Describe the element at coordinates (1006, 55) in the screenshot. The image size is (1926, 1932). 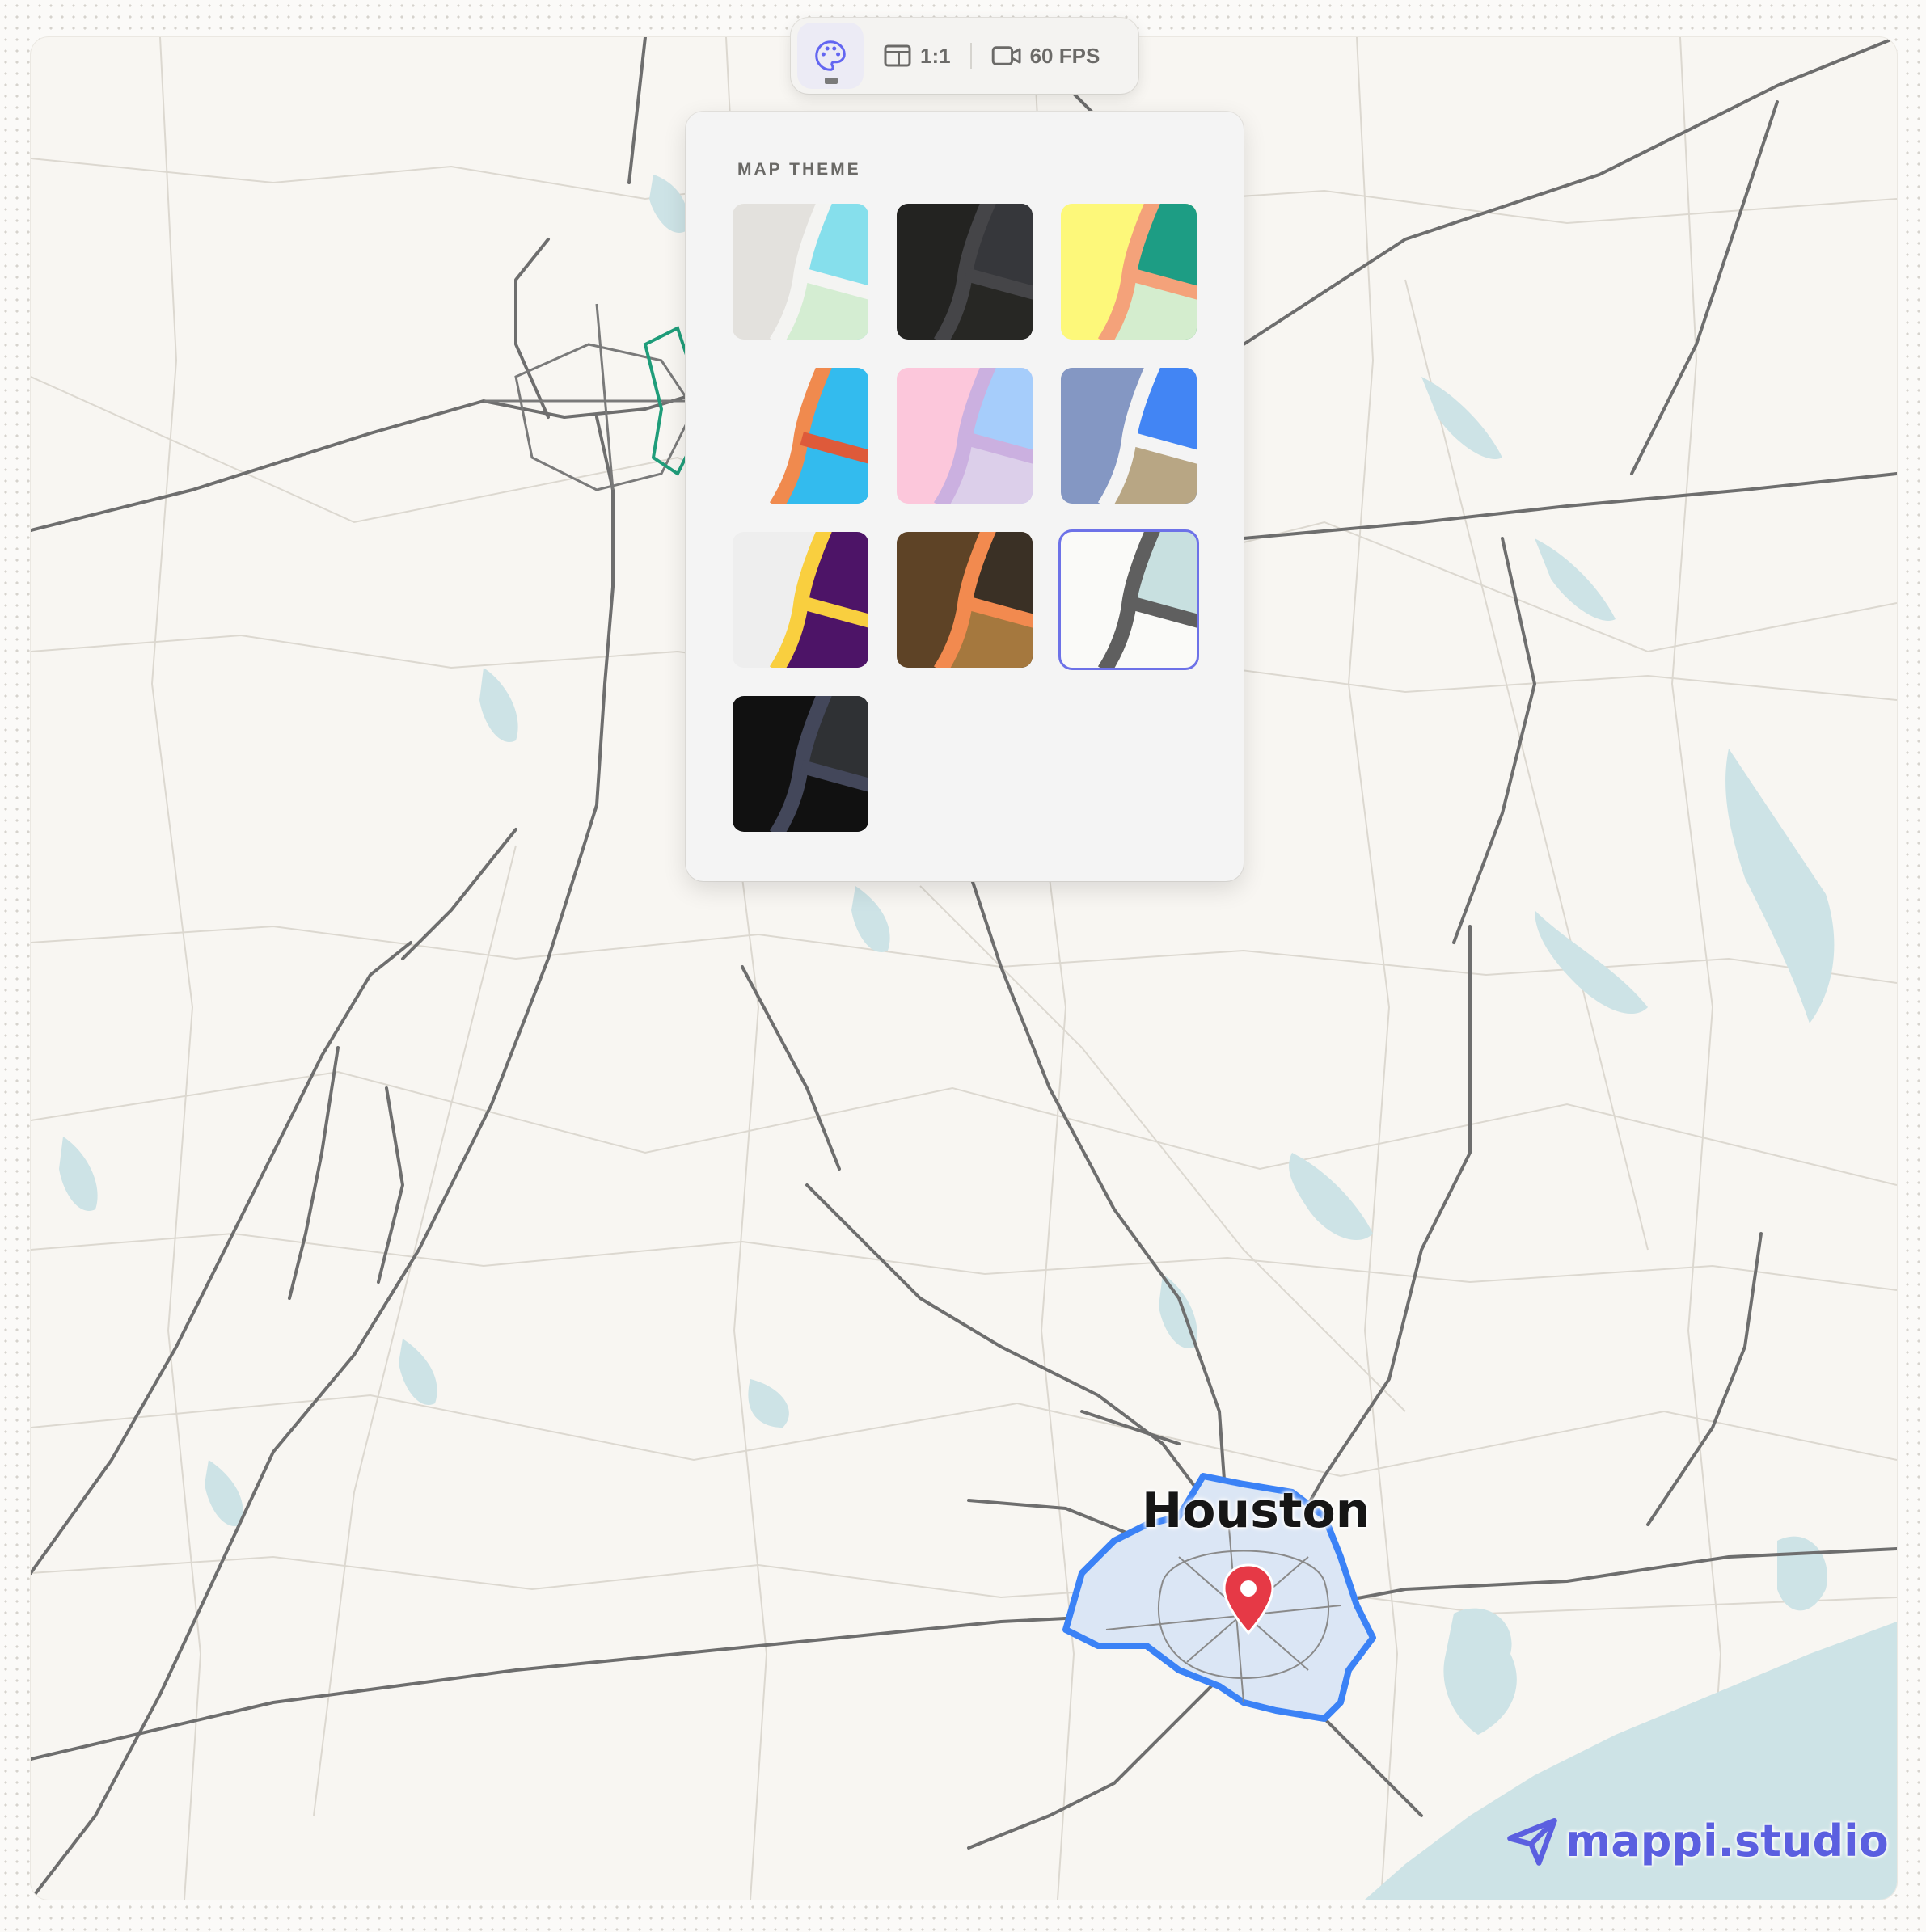
I see `video-icon` at that location.